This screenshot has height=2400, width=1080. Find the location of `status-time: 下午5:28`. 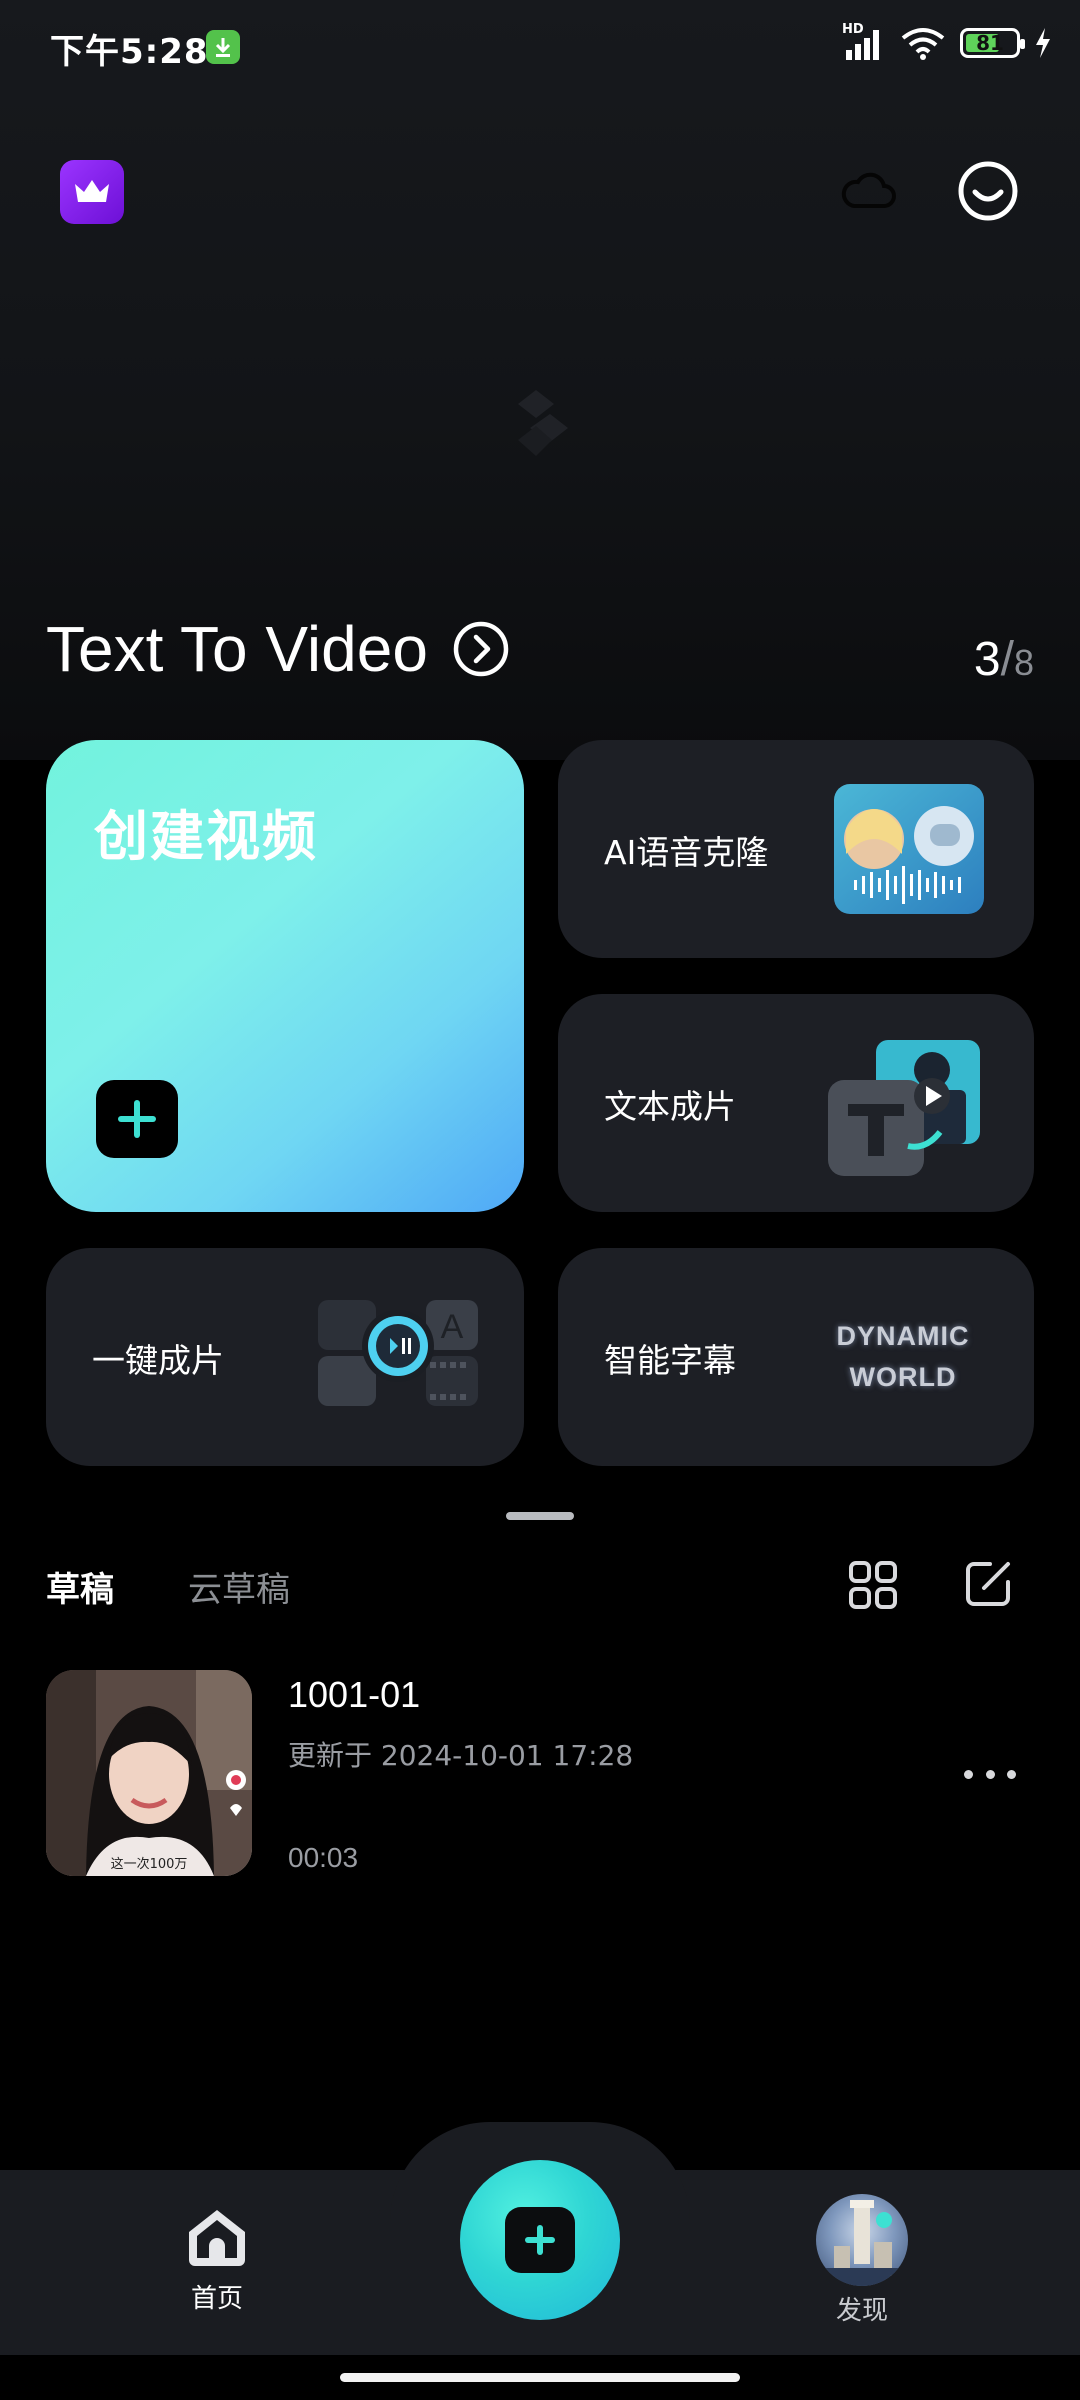

status-time: 下午5:28 is located at coordinates (129, 52).